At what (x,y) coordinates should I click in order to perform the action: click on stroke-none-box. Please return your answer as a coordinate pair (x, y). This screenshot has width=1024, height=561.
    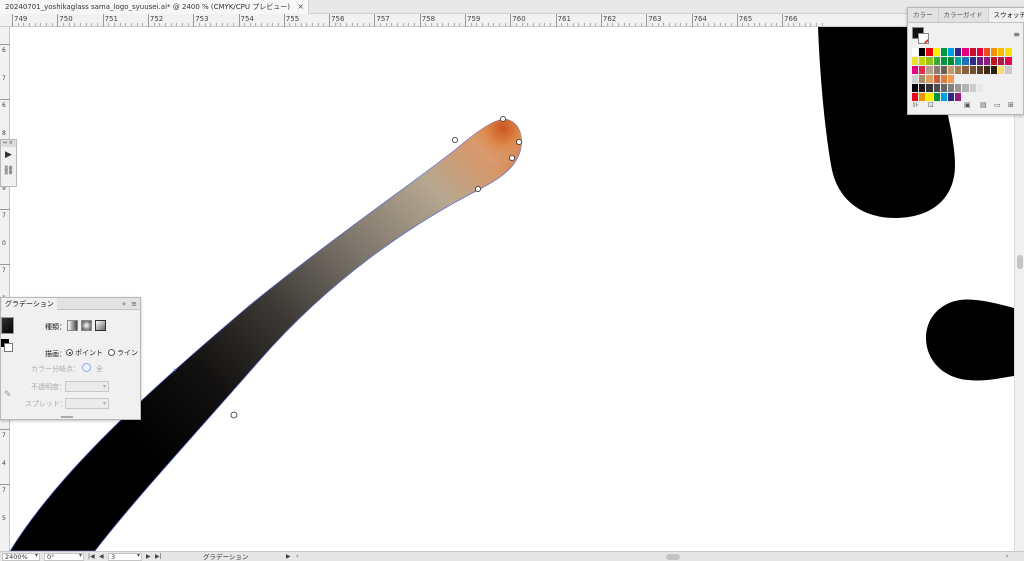
    Looking at the image, I should click on (8, 347).